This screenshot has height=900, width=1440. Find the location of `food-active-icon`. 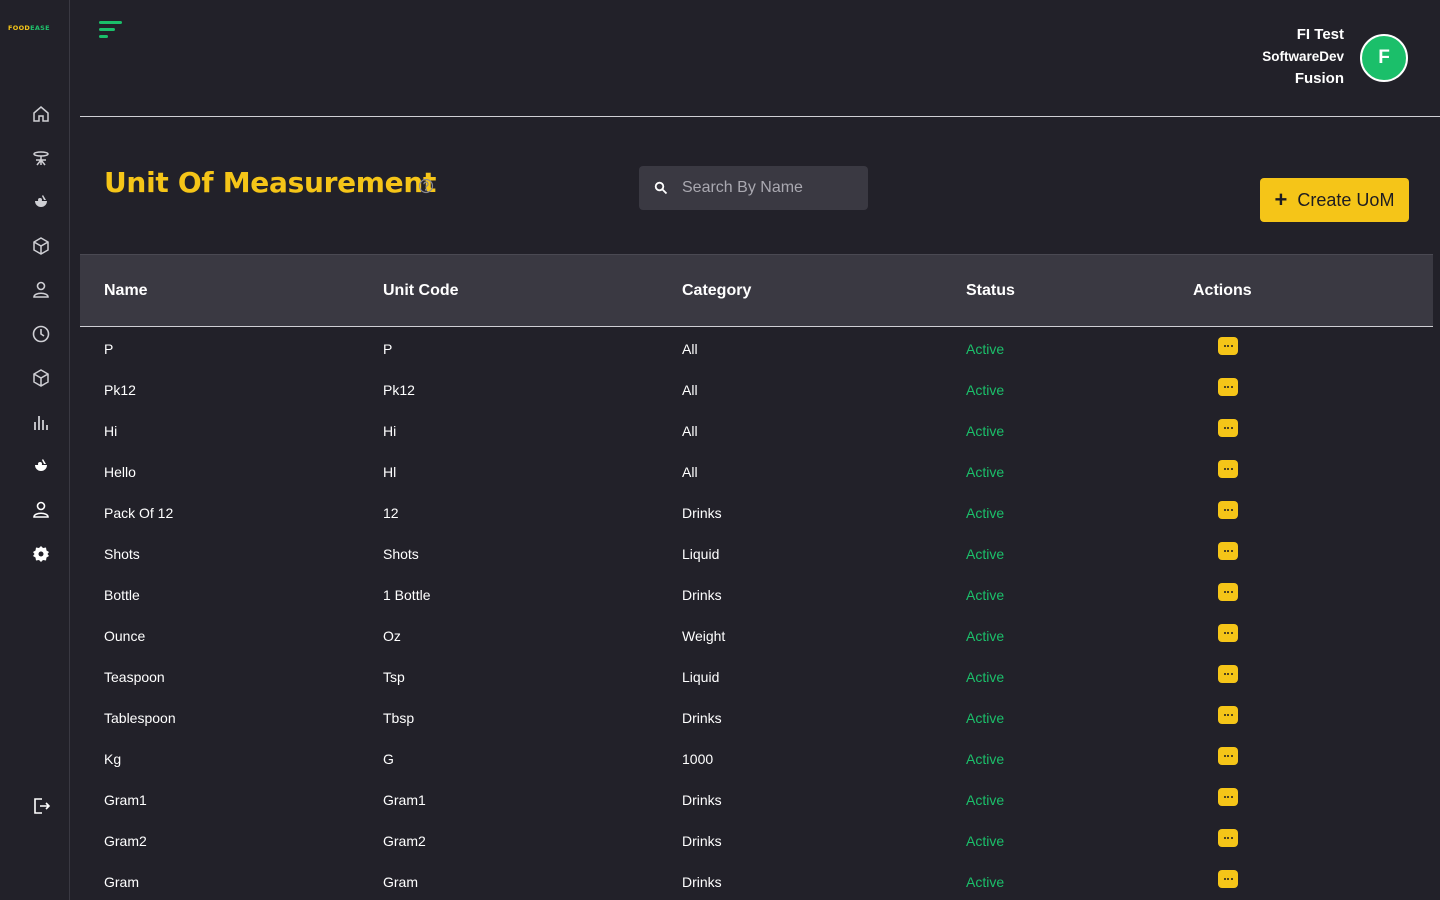

food-active-icon is located at coordinates (41, 466).